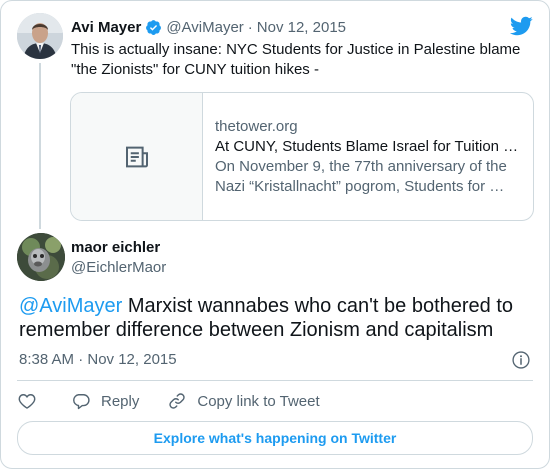 The image size is (550, 469). What do you see at coordinates (106, 27) in the screenshot?
I see `parent-author-name: Avi Mayer` at bounding box center [106, 27].